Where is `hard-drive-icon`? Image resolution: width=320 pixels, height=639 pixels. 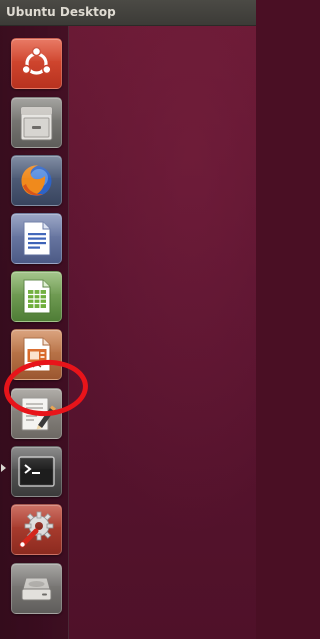 hard-drive-icon is located at coordinates (36, 589).